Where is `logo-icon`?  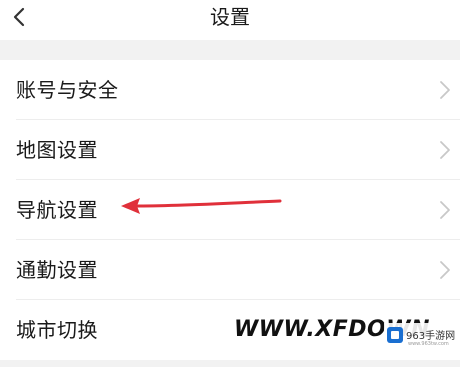 logo-icon is located at coordinates (395, 335).